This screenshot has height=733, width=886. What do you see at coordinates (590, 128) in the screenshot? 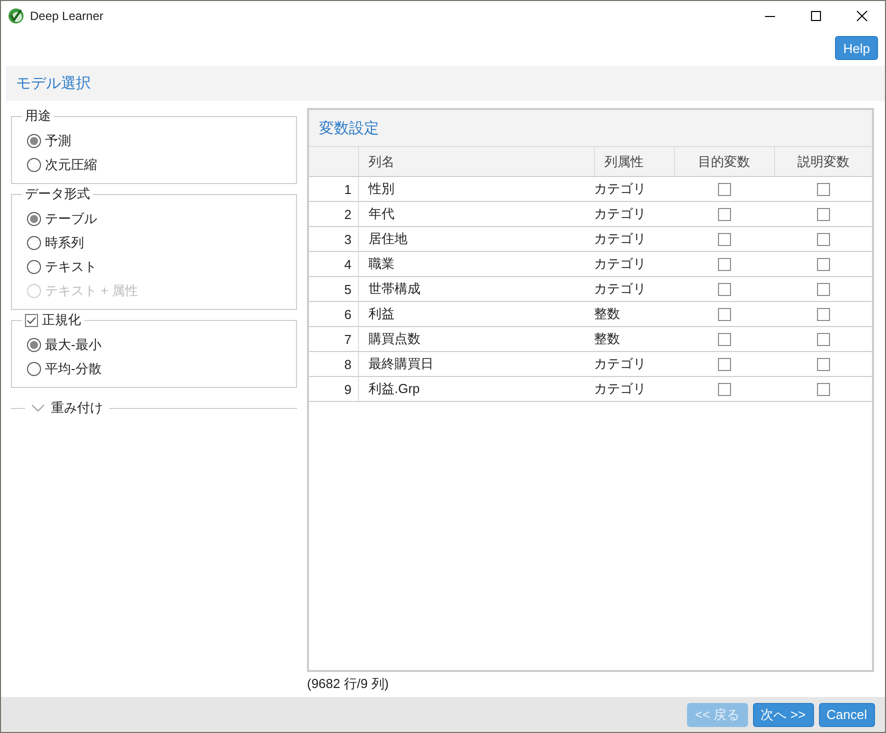
I see `panel-title: 変数設定` at bounding box center [590, 128].